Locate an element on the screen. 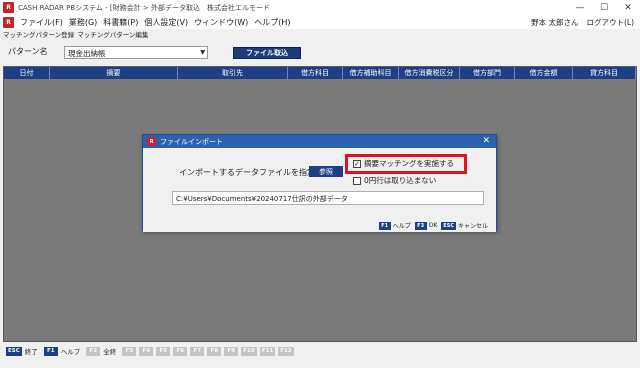 The height and width of the screenshot is (368, 640). menu-file: ファイル(F) is located at coordinates (41, 22).